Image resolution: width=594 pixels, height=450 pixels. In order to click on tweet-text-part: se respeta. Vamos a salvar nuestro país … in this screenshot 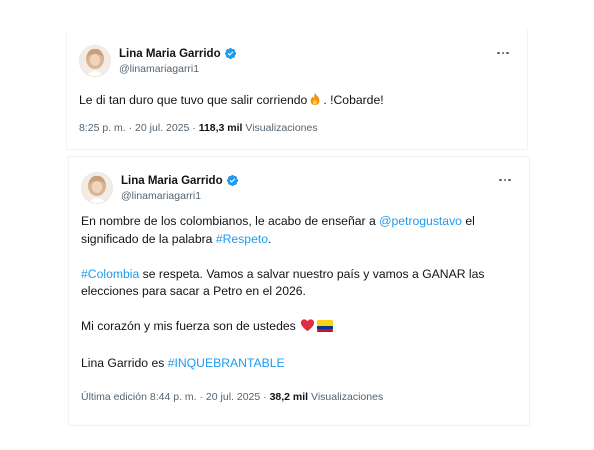, I will do `click(283, 282)`.